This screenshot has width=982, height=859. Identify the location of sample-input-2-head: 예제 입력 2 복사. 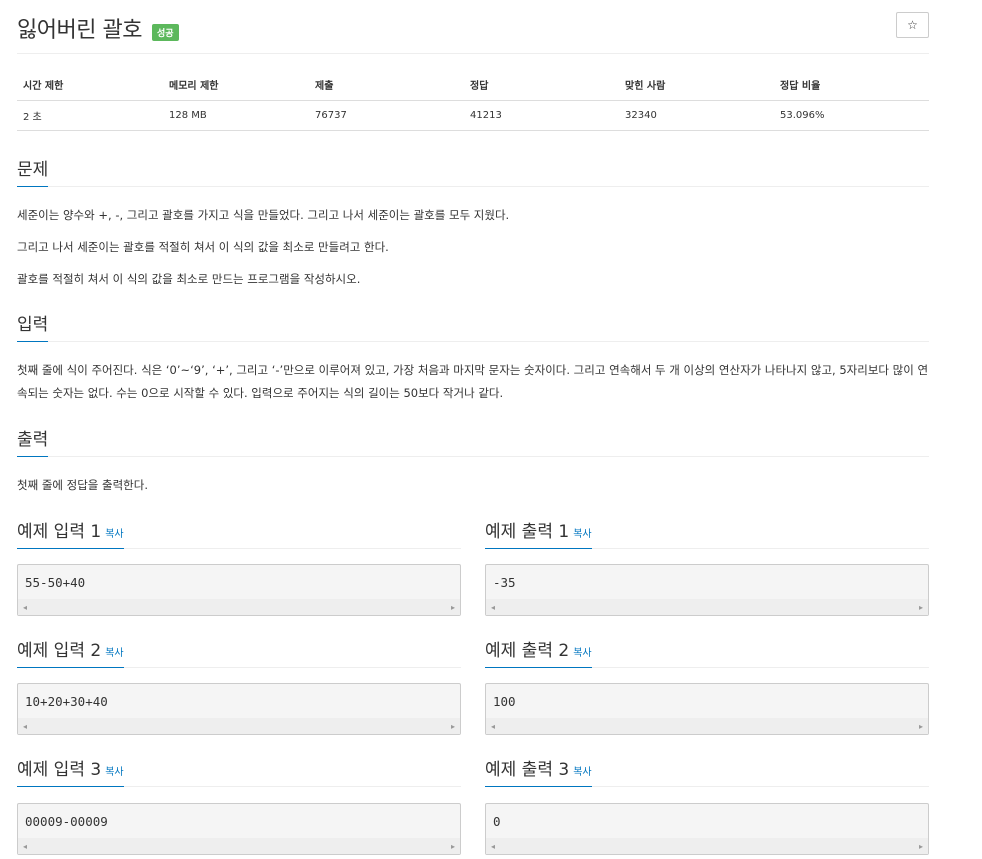
(239, 652).